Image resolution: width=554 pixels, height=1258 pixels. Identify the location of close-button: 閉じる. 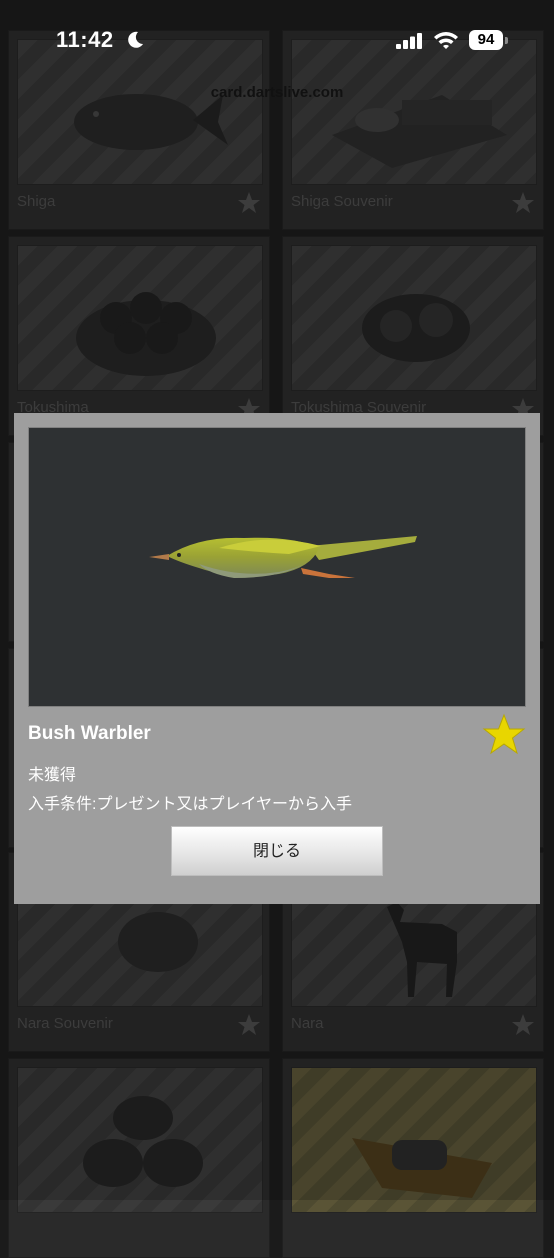
(277, 851).